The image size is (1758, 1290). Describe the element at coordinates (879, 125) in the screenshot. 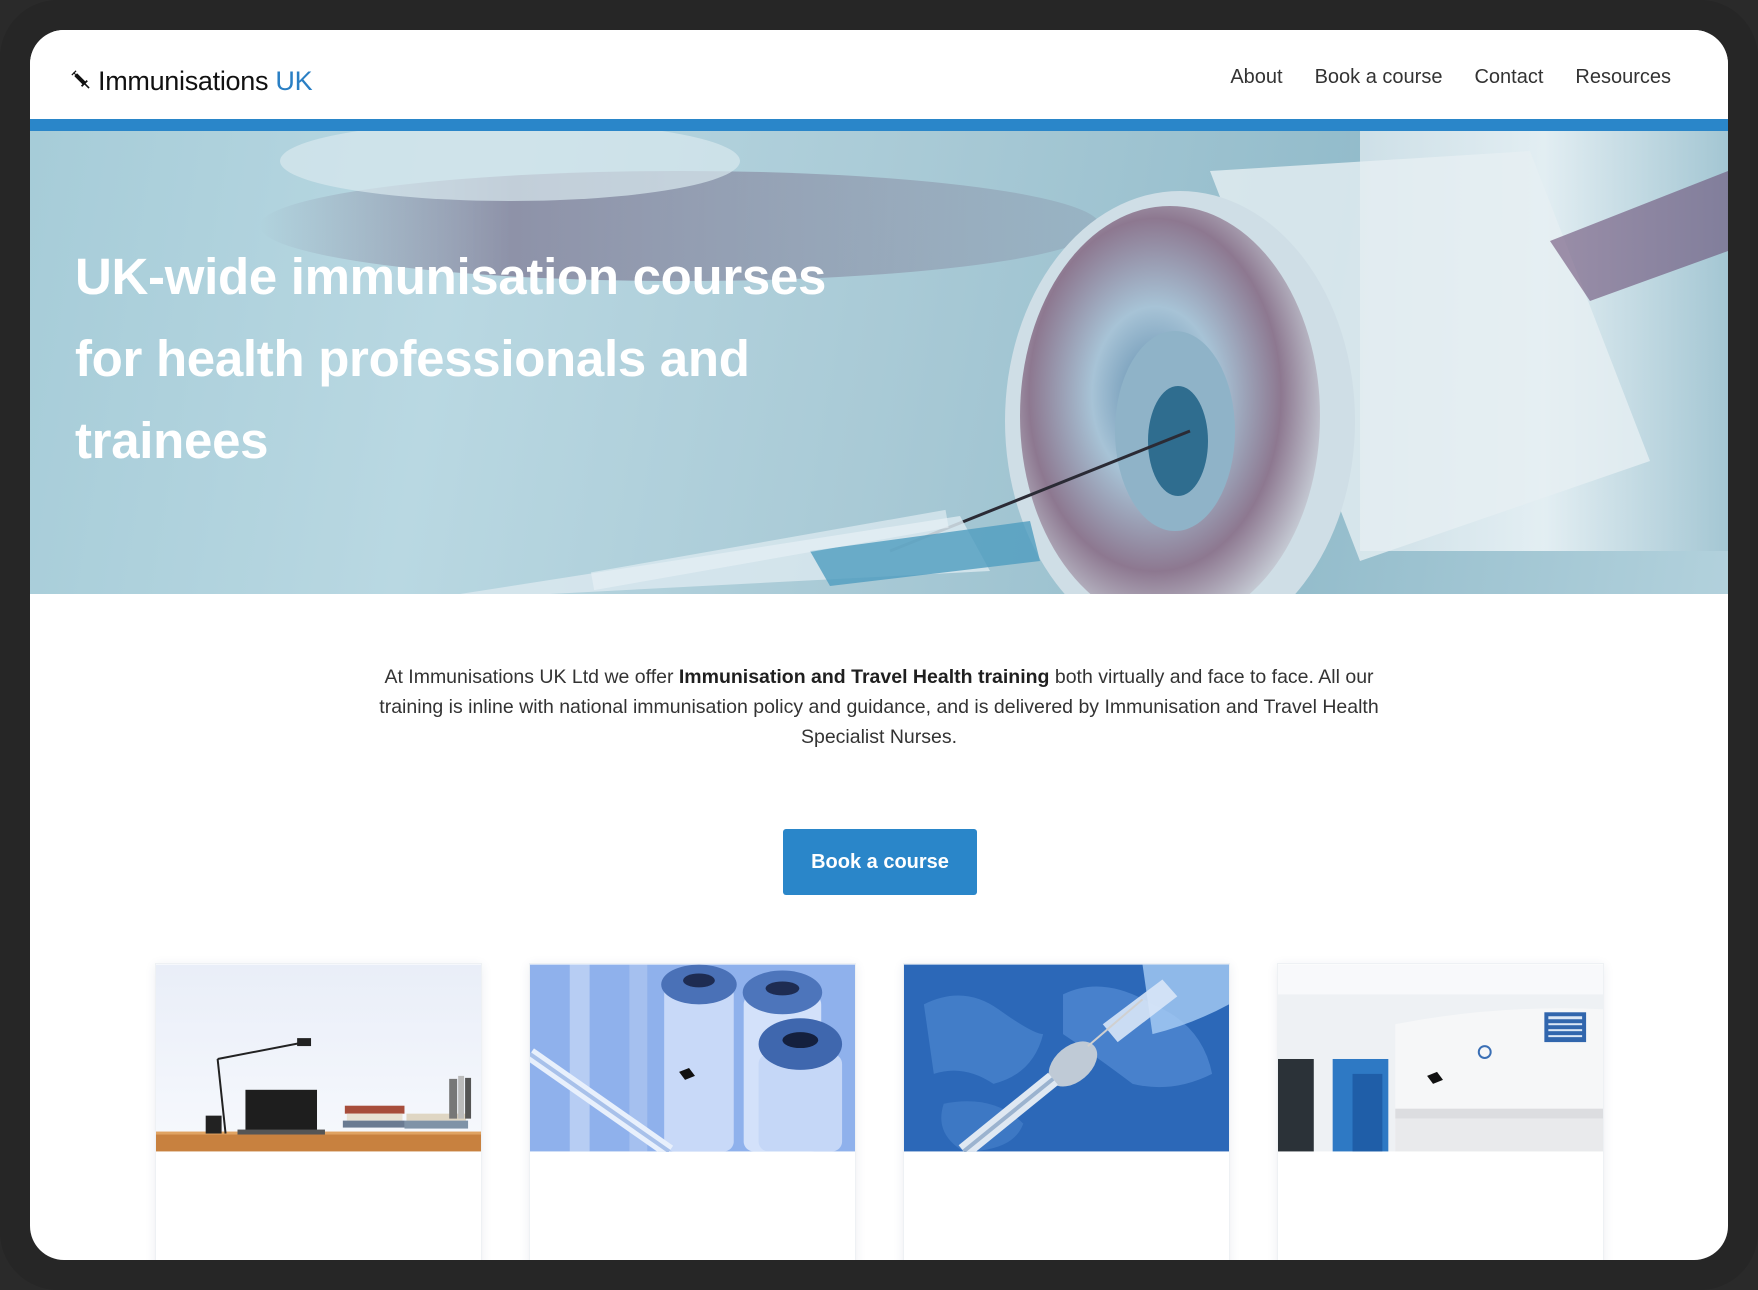

I see `header-accent-bar` at that location.